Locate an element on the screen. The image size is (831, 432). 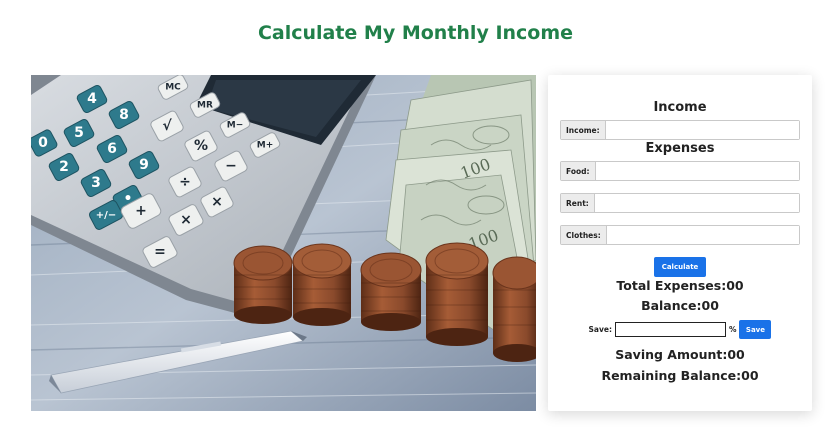
calculator-key-sqrt: √ is located at coordinates (167, 126).